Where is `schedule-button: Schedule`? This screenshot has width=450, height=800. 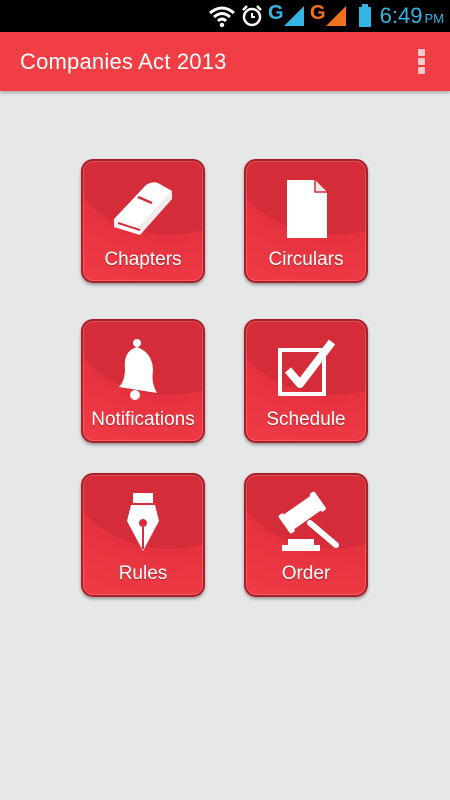 schedule-button: Schedule is located at coordinates (306, 381).